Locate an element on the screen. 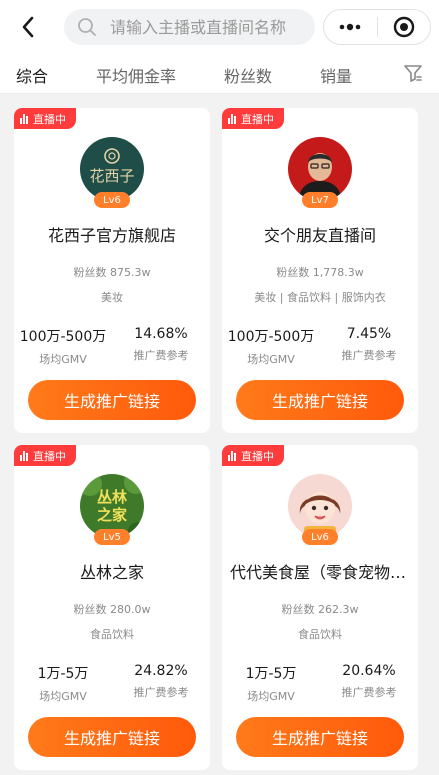  fans-count: 粉丝数 280.0w is located at coordinates (112, 609).